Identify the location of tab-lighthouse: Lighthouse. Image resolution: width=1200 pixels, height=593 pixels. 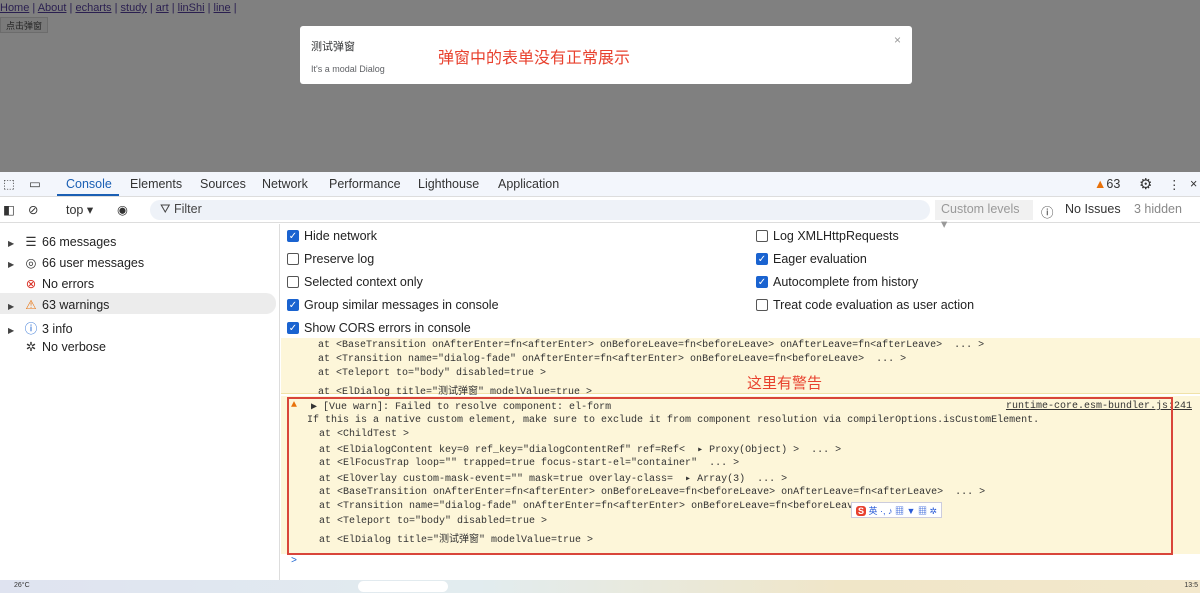
(448, 184).